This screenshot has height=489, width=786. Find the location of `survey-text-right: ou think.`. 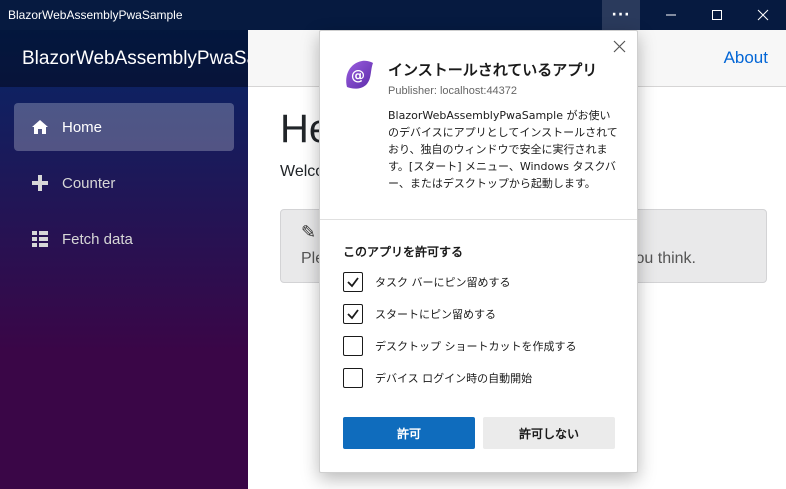

survey-text-right: ou think. is located at coordinates (665, 258).